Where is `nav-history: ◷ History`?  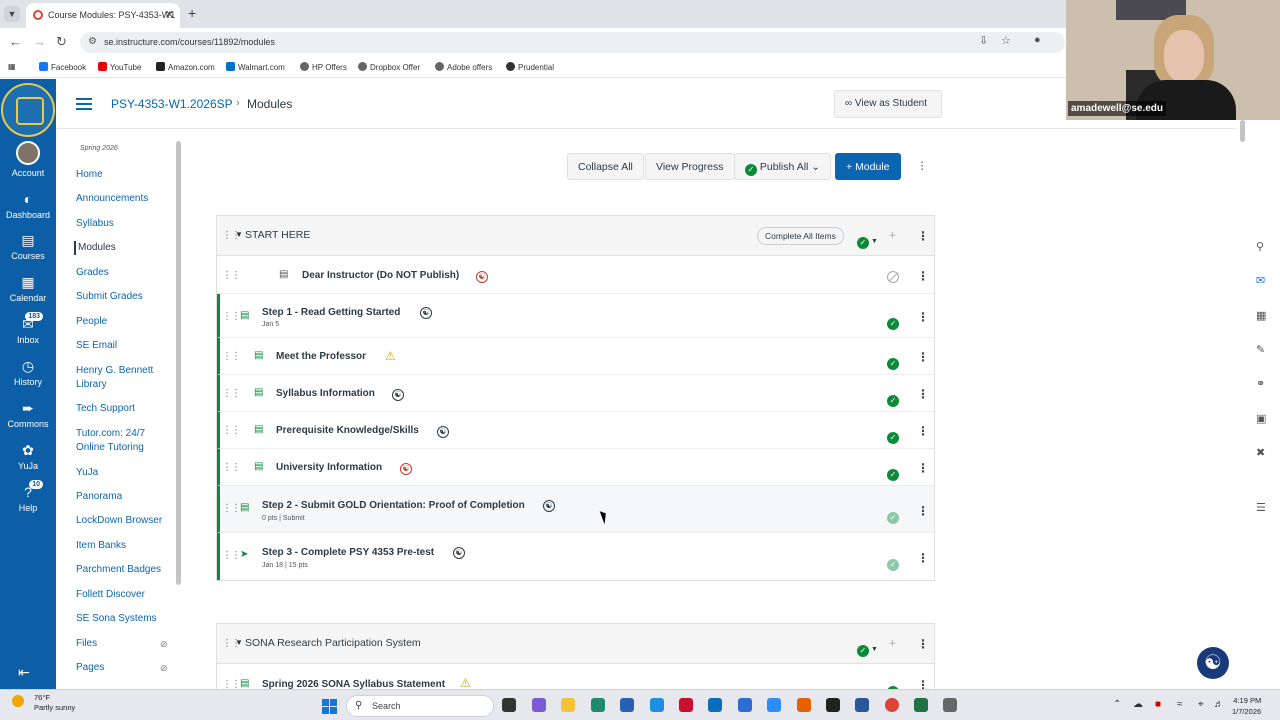 nav-history: ◷ History is located at coordinates (28, 372).